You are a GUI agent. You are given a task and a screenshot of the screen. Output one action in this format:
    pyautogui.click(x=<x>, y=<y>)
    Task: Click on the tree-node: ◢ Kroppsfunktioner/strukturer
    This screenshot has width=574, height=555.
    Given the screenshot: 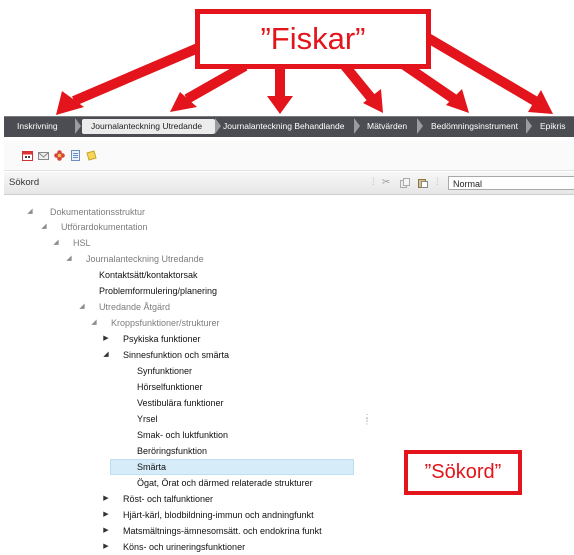 What is the action you would take?
    pyautogui.click(x=185, y=323)
    